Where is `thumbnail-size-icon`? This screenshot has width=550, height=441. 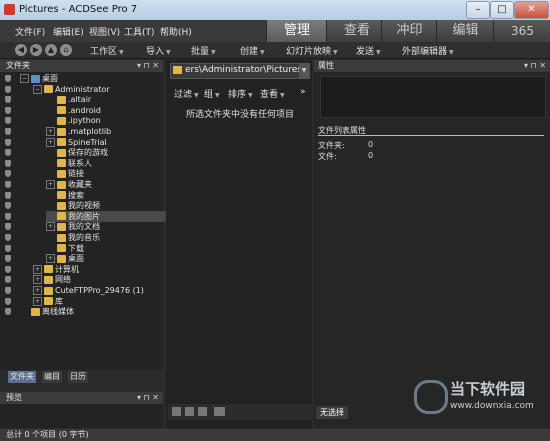 thumbnail-size-icon is located at coordinates (219, 411).